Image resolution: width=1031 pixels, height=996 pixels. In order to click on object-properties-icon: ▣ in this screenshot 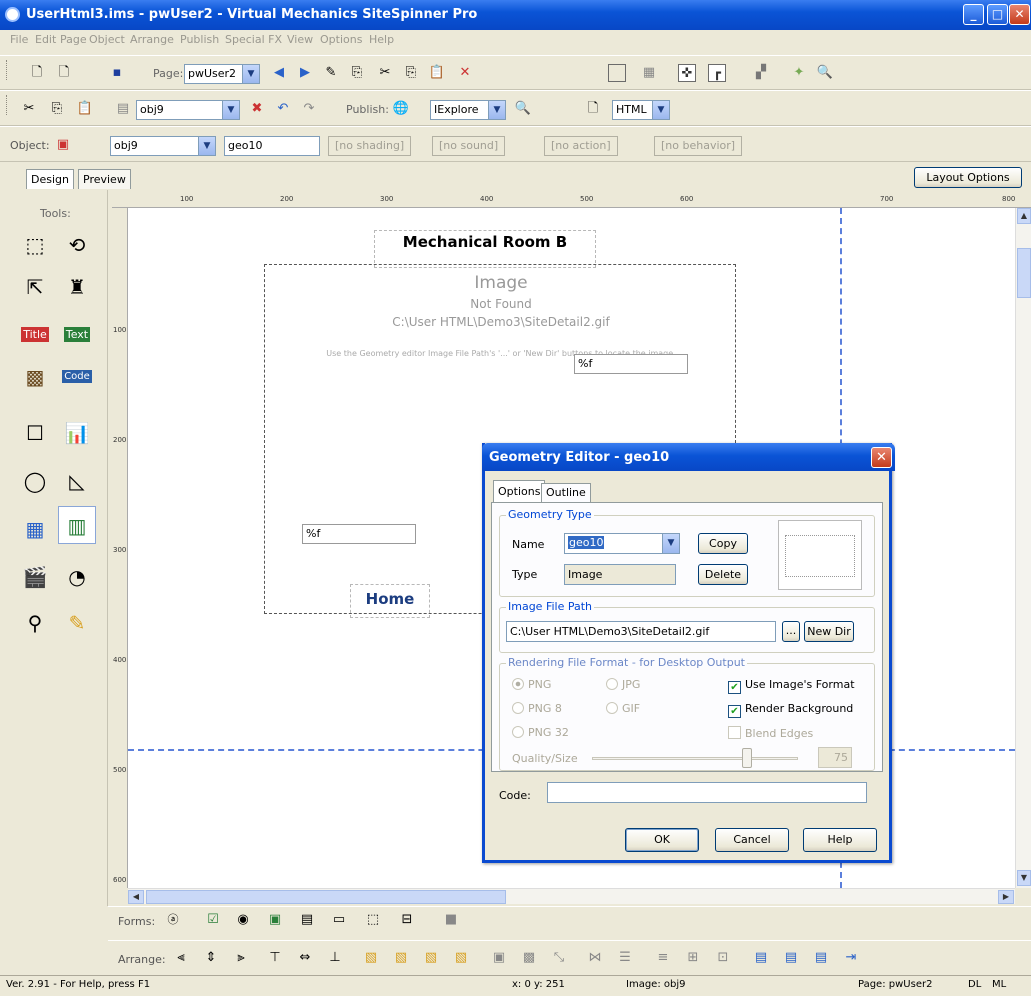, I will do `click(63, 145)`.